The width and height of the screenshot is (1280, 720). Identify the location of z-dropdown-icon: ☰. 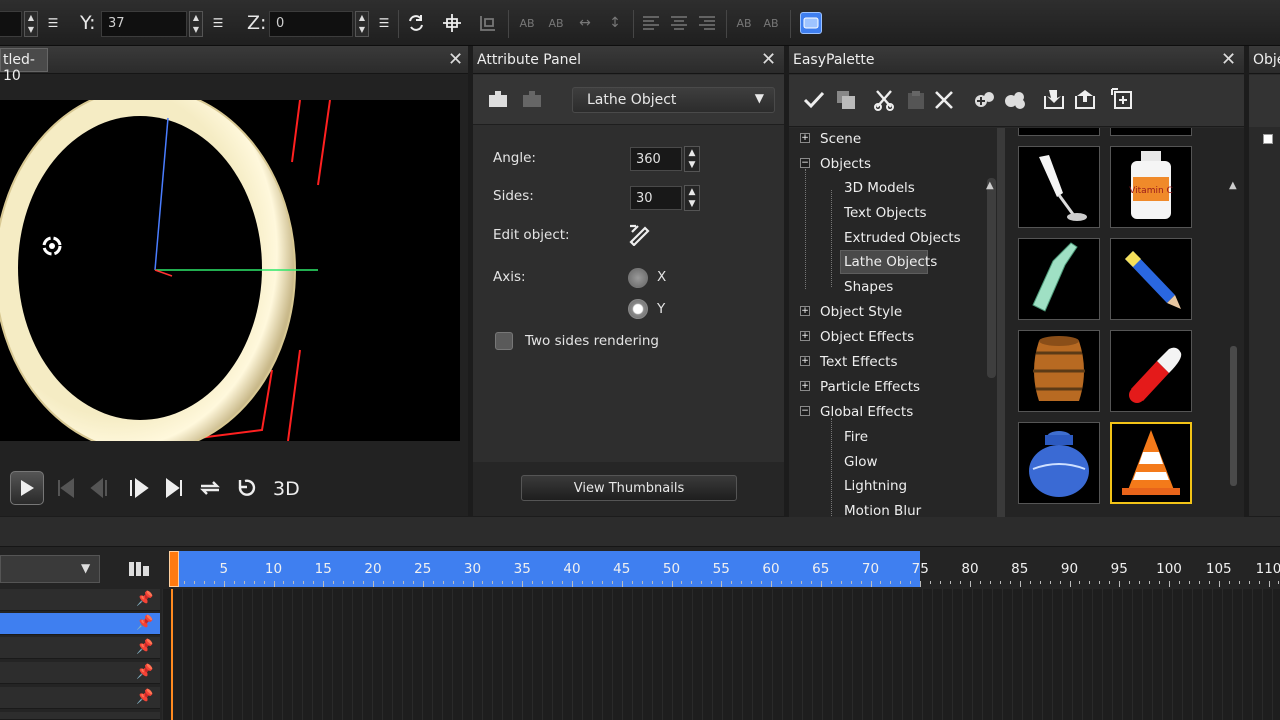
(384, 23).